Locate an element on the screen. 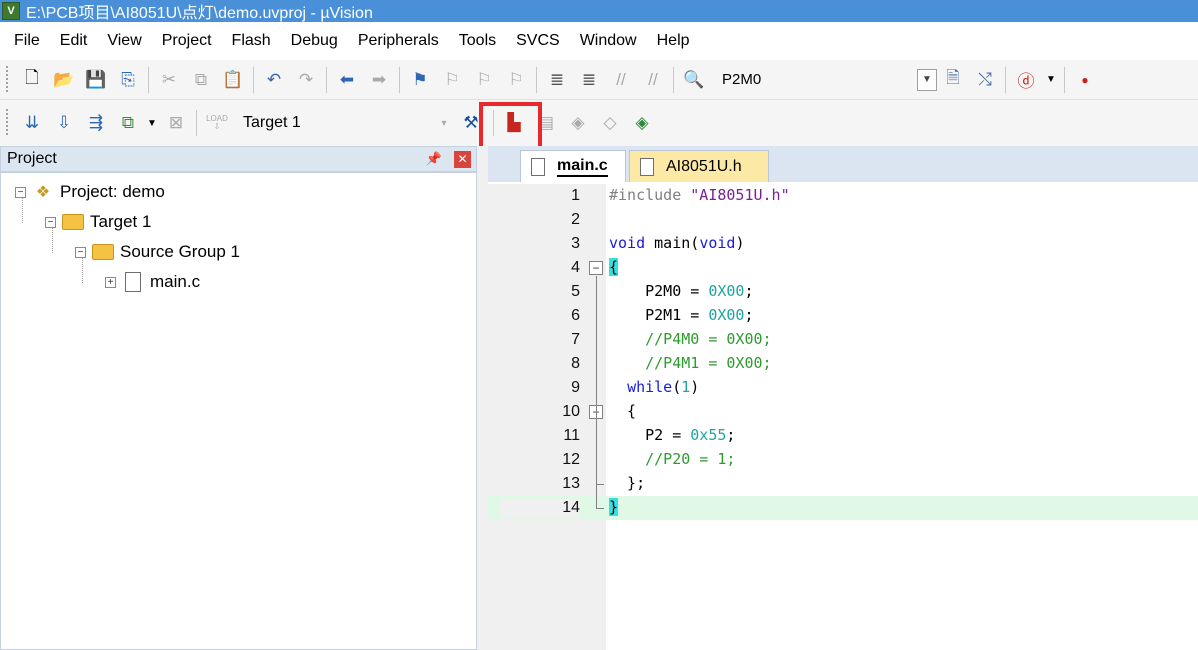 This screenshot has height=650, width=1198. tree-node-project: − ❖ Project: demo is located at coordinates (90, 192).